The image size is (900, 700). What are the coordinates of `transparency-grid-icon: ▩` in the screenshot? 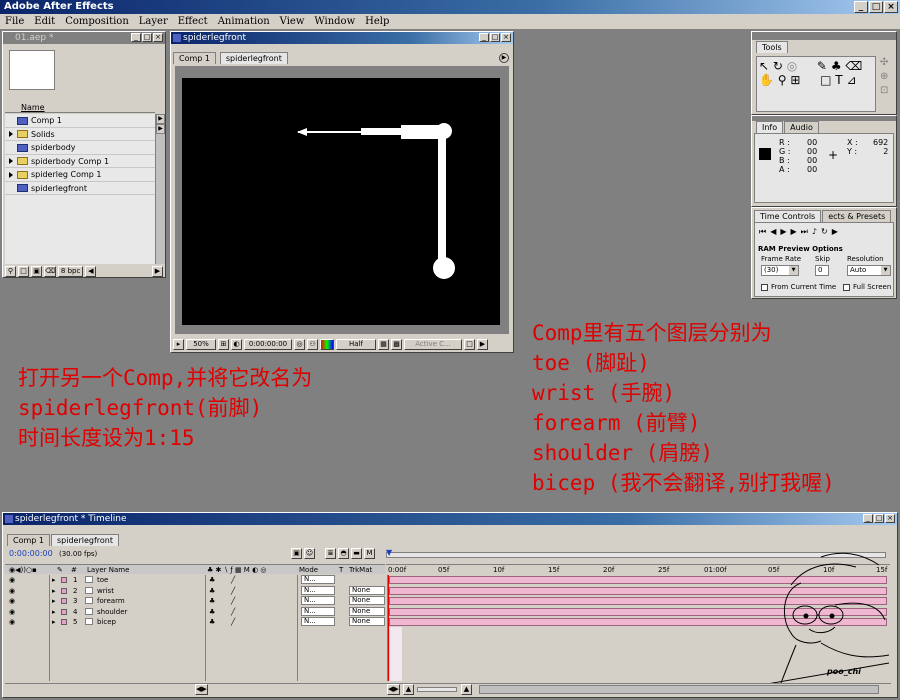 It's located at (396, 344).